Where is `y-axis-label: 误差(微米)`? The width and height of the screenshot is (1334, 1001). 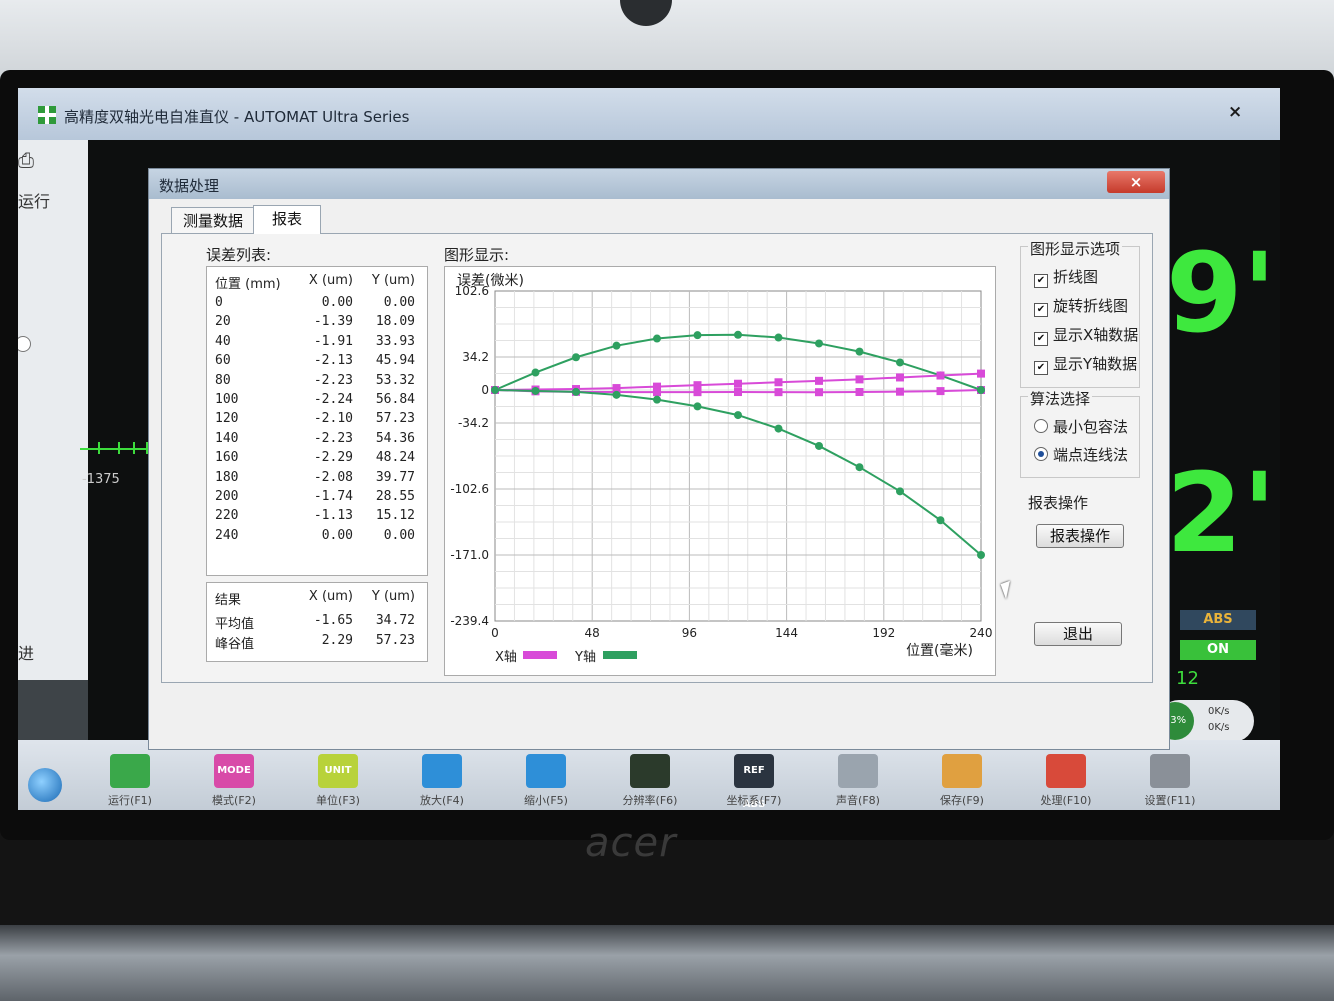 y-axis-label: 误差(微米) is located at coordinates (490, 281).